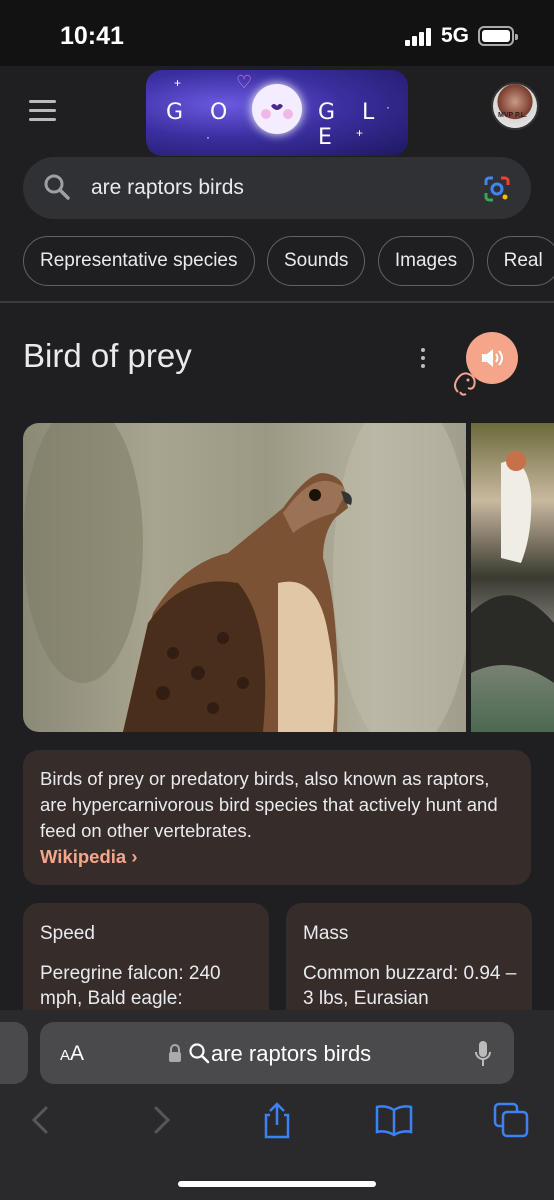  What do you see at coordinates (160, 1120) in the screenshot?
I see `forward-icon` at bounding box center [160, 1120].